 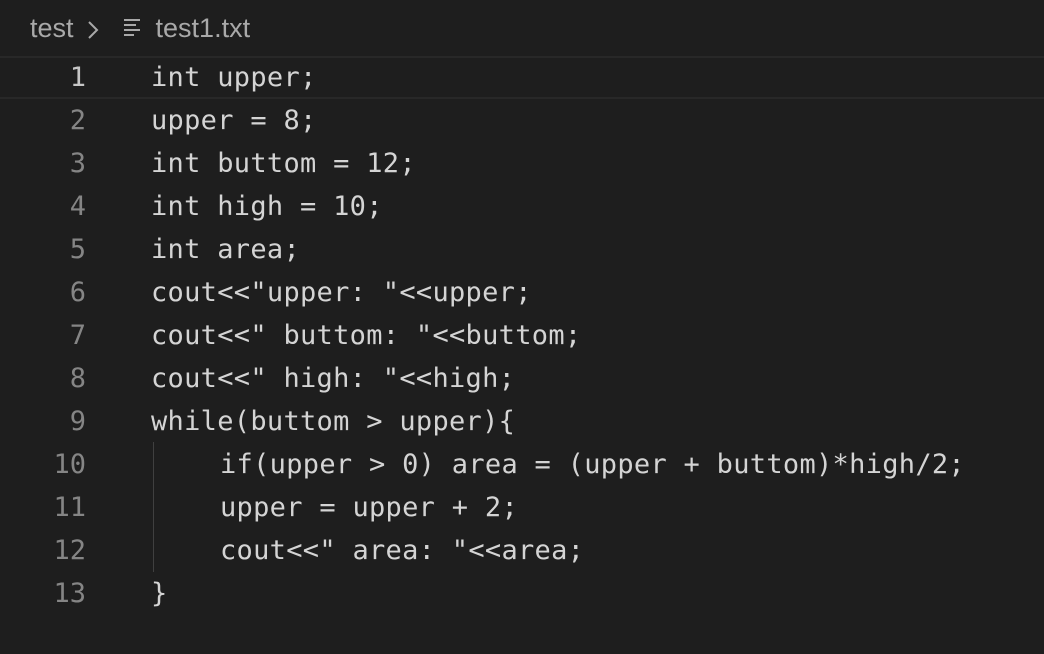 I want to click on line-code: upper = upper + 2;, so click(x=369, y=507).